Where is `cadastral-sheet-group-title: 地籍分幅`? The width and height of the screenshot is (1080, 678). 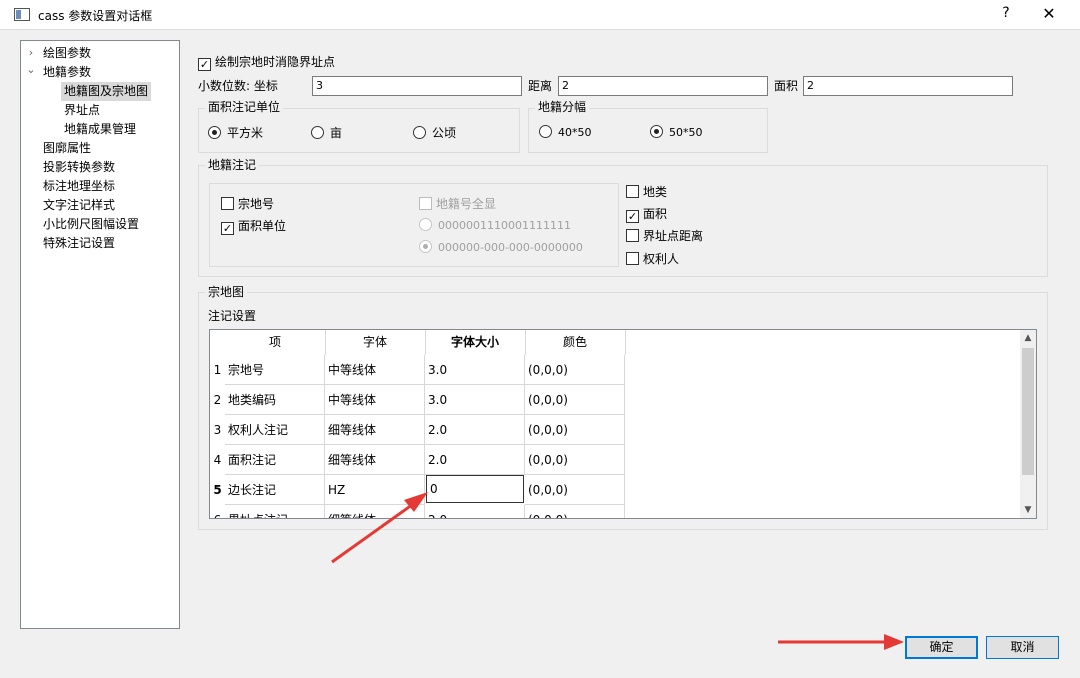
cadastral-sheet-group-title: 地籍分幅 is located at coordinates (562, 107).